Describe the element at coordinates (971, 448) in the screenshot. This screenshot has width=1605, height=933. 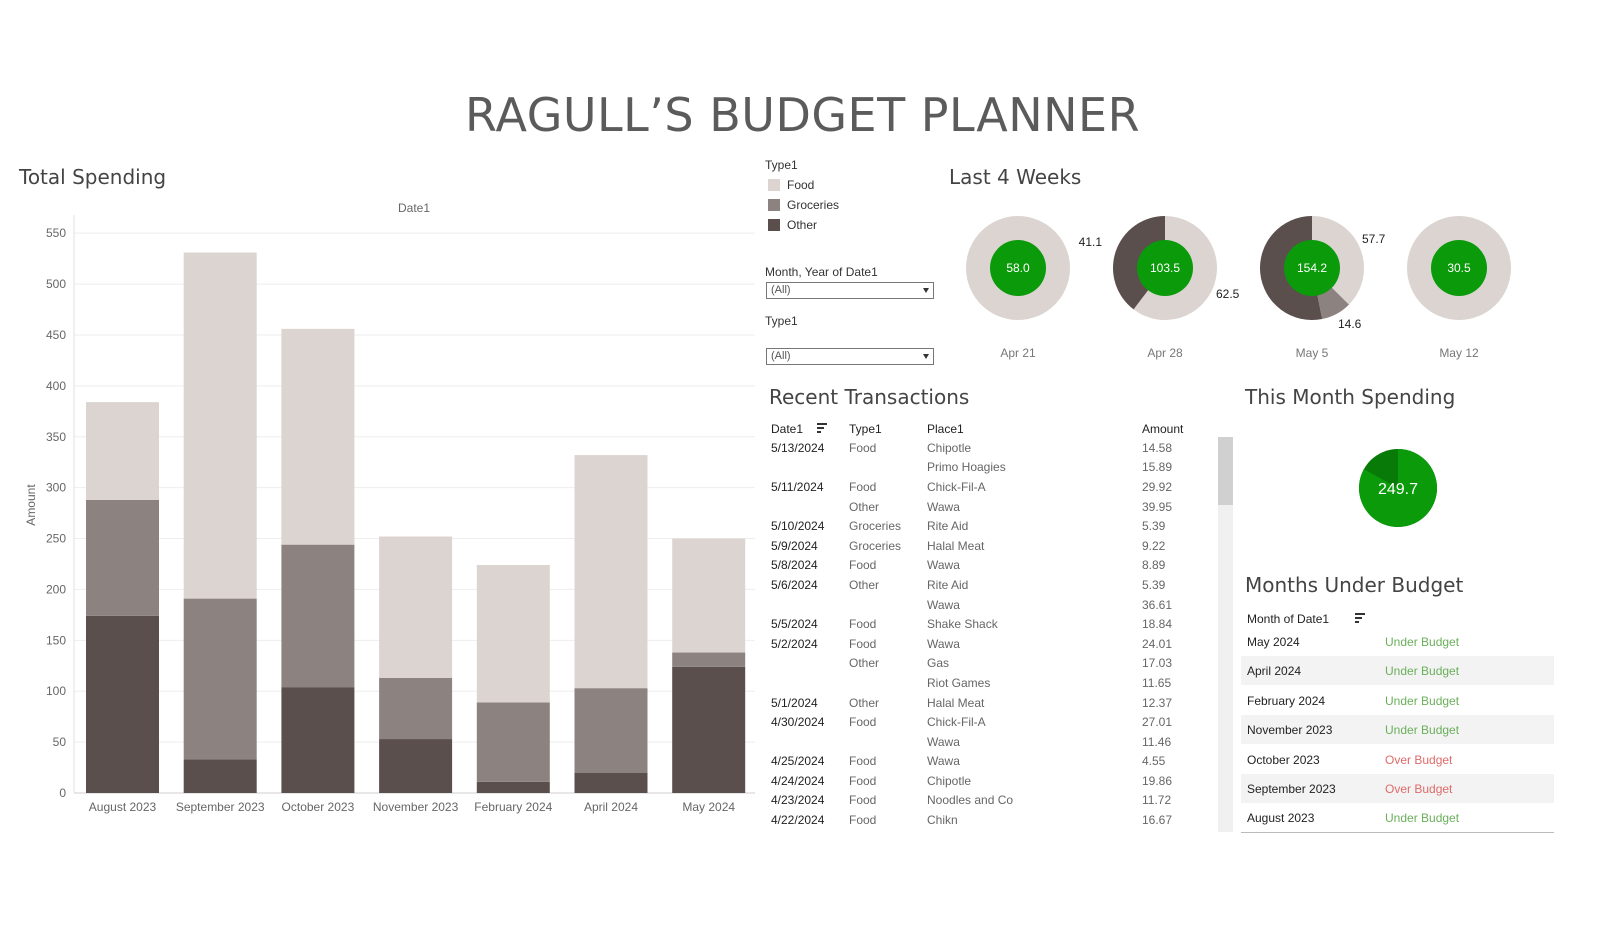
I see `table-row: 5/13/2024 Food Chipotle 14.58` at that location.